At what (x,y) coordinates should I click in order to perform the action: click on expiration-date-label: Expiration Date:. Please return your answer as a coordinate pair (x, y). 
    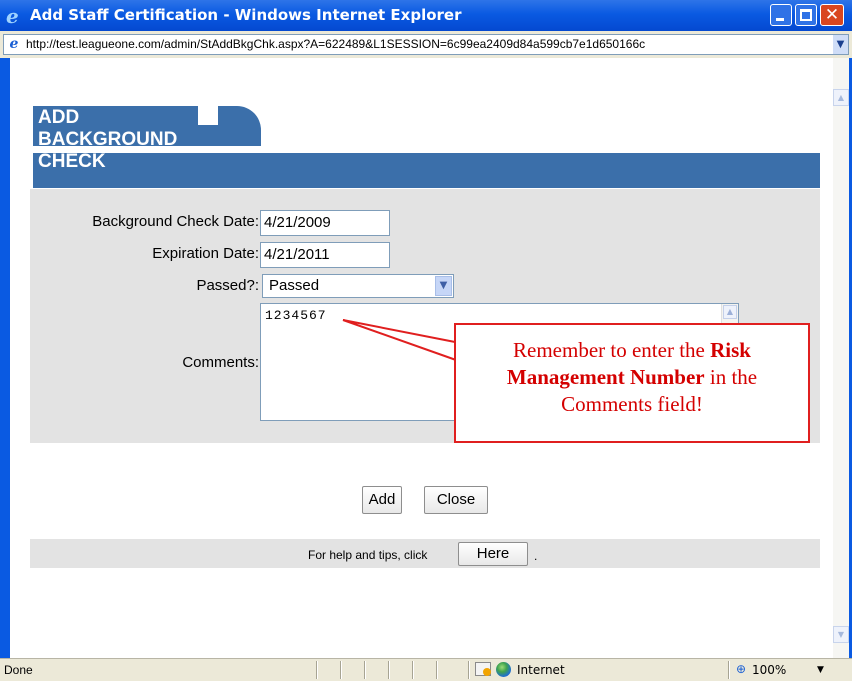
    Looking at the image, I should click on (205, 253).